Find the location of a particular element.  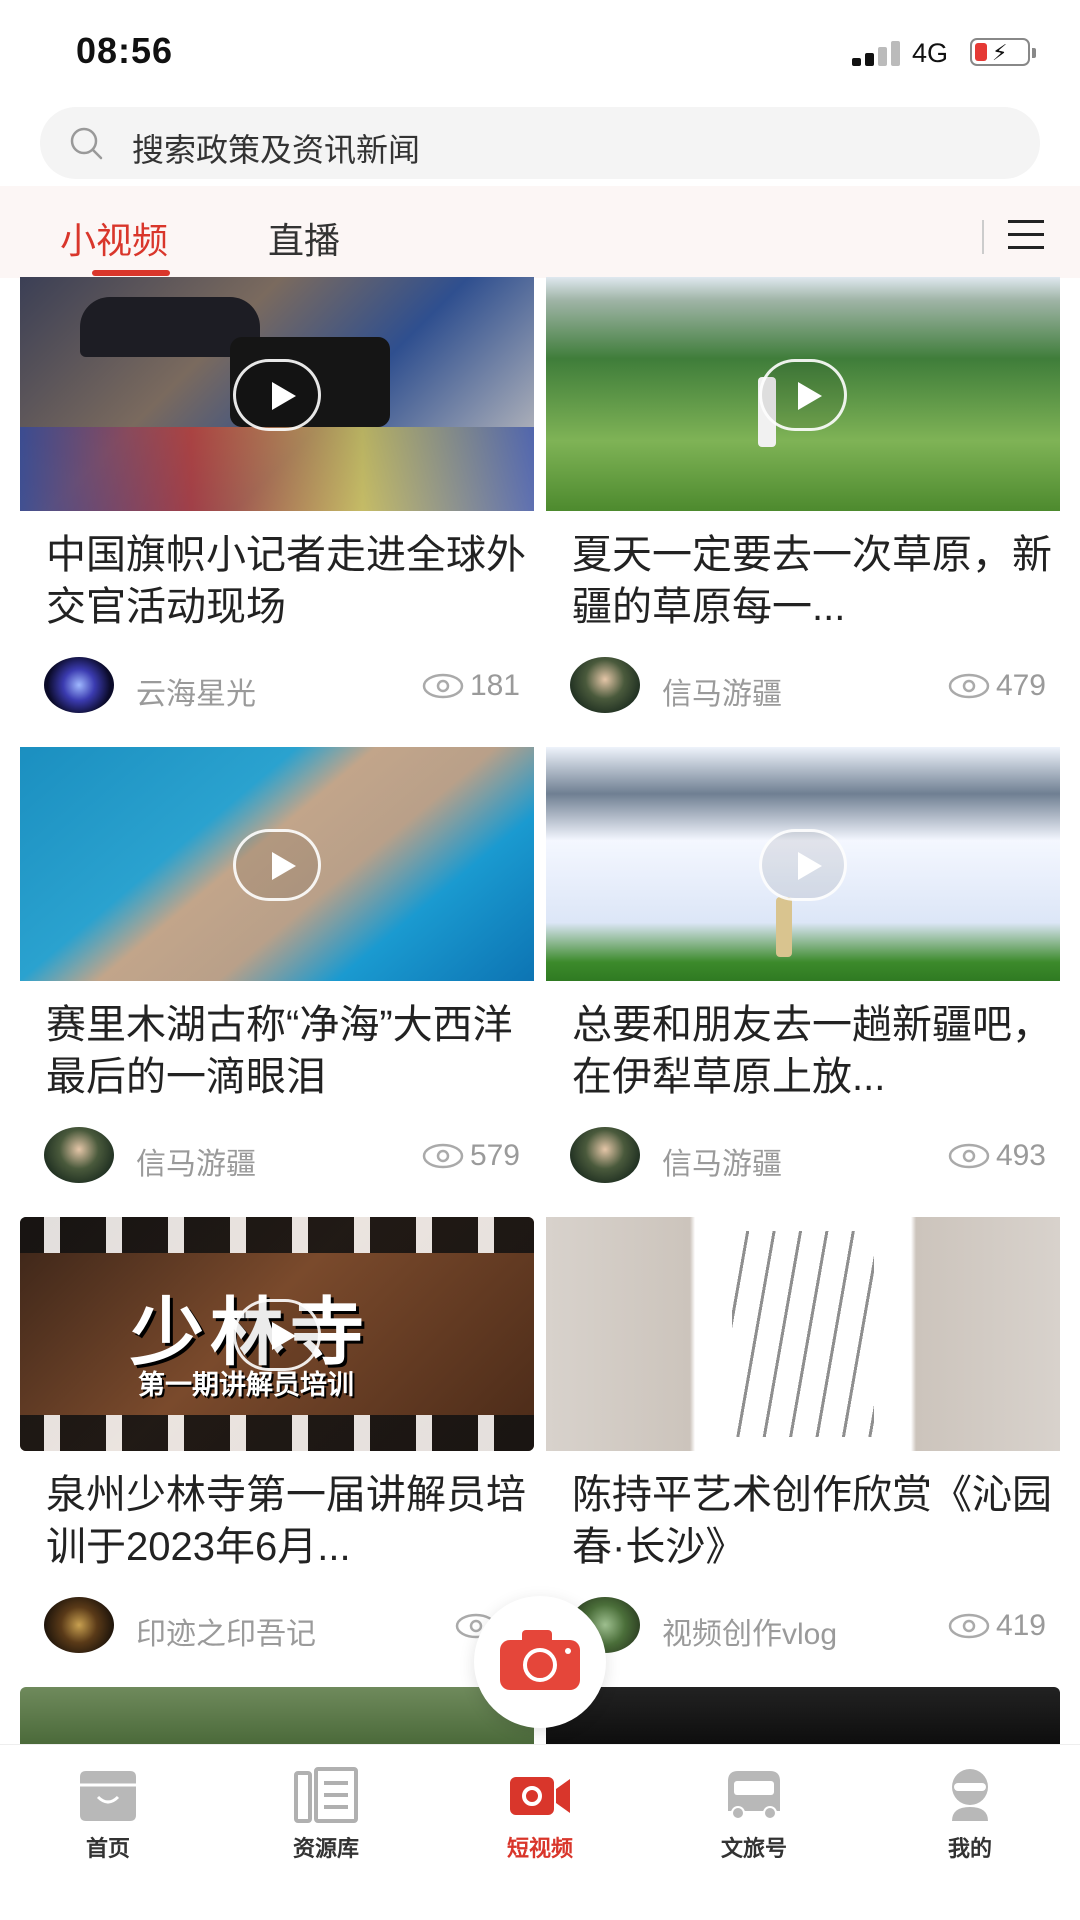

camera-button is located at coordinates (540, 1662).